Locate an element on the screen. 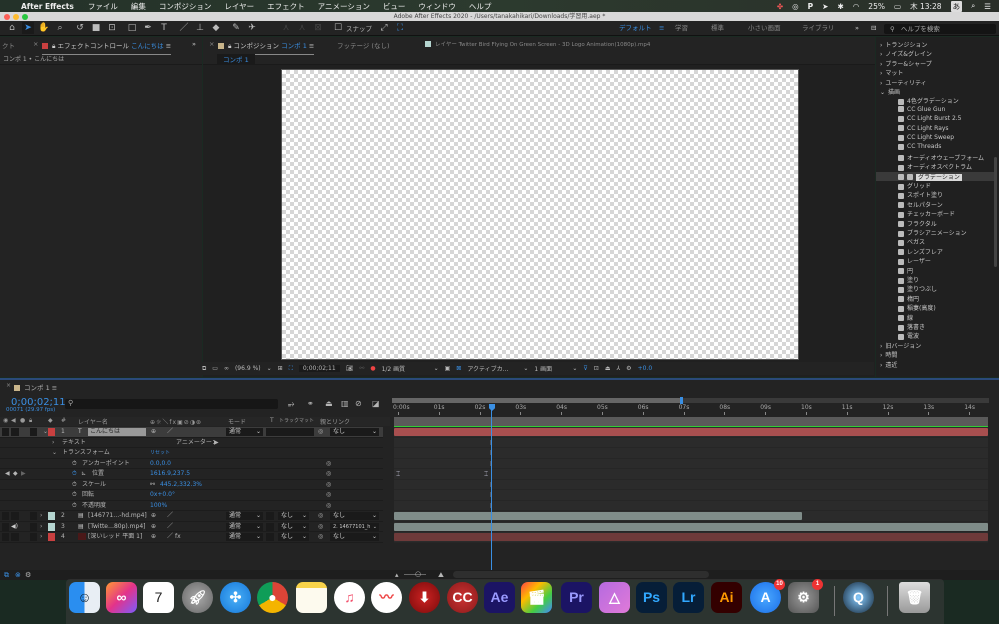 The height and width of the screenshot is (624, 999). current-time-display: 0;00;02;11 is located at coordinates (319, 368).